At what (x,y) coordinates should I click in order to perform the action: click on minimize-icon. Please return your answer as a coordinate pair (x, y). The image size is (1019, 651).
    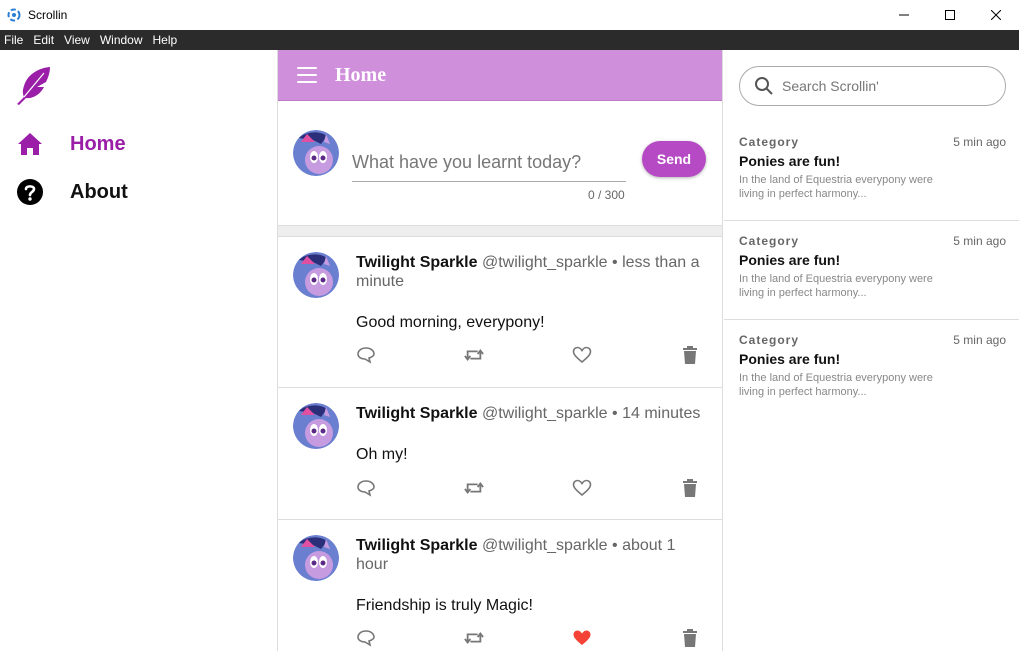
    Looking at the image, I should click on (904, 15).